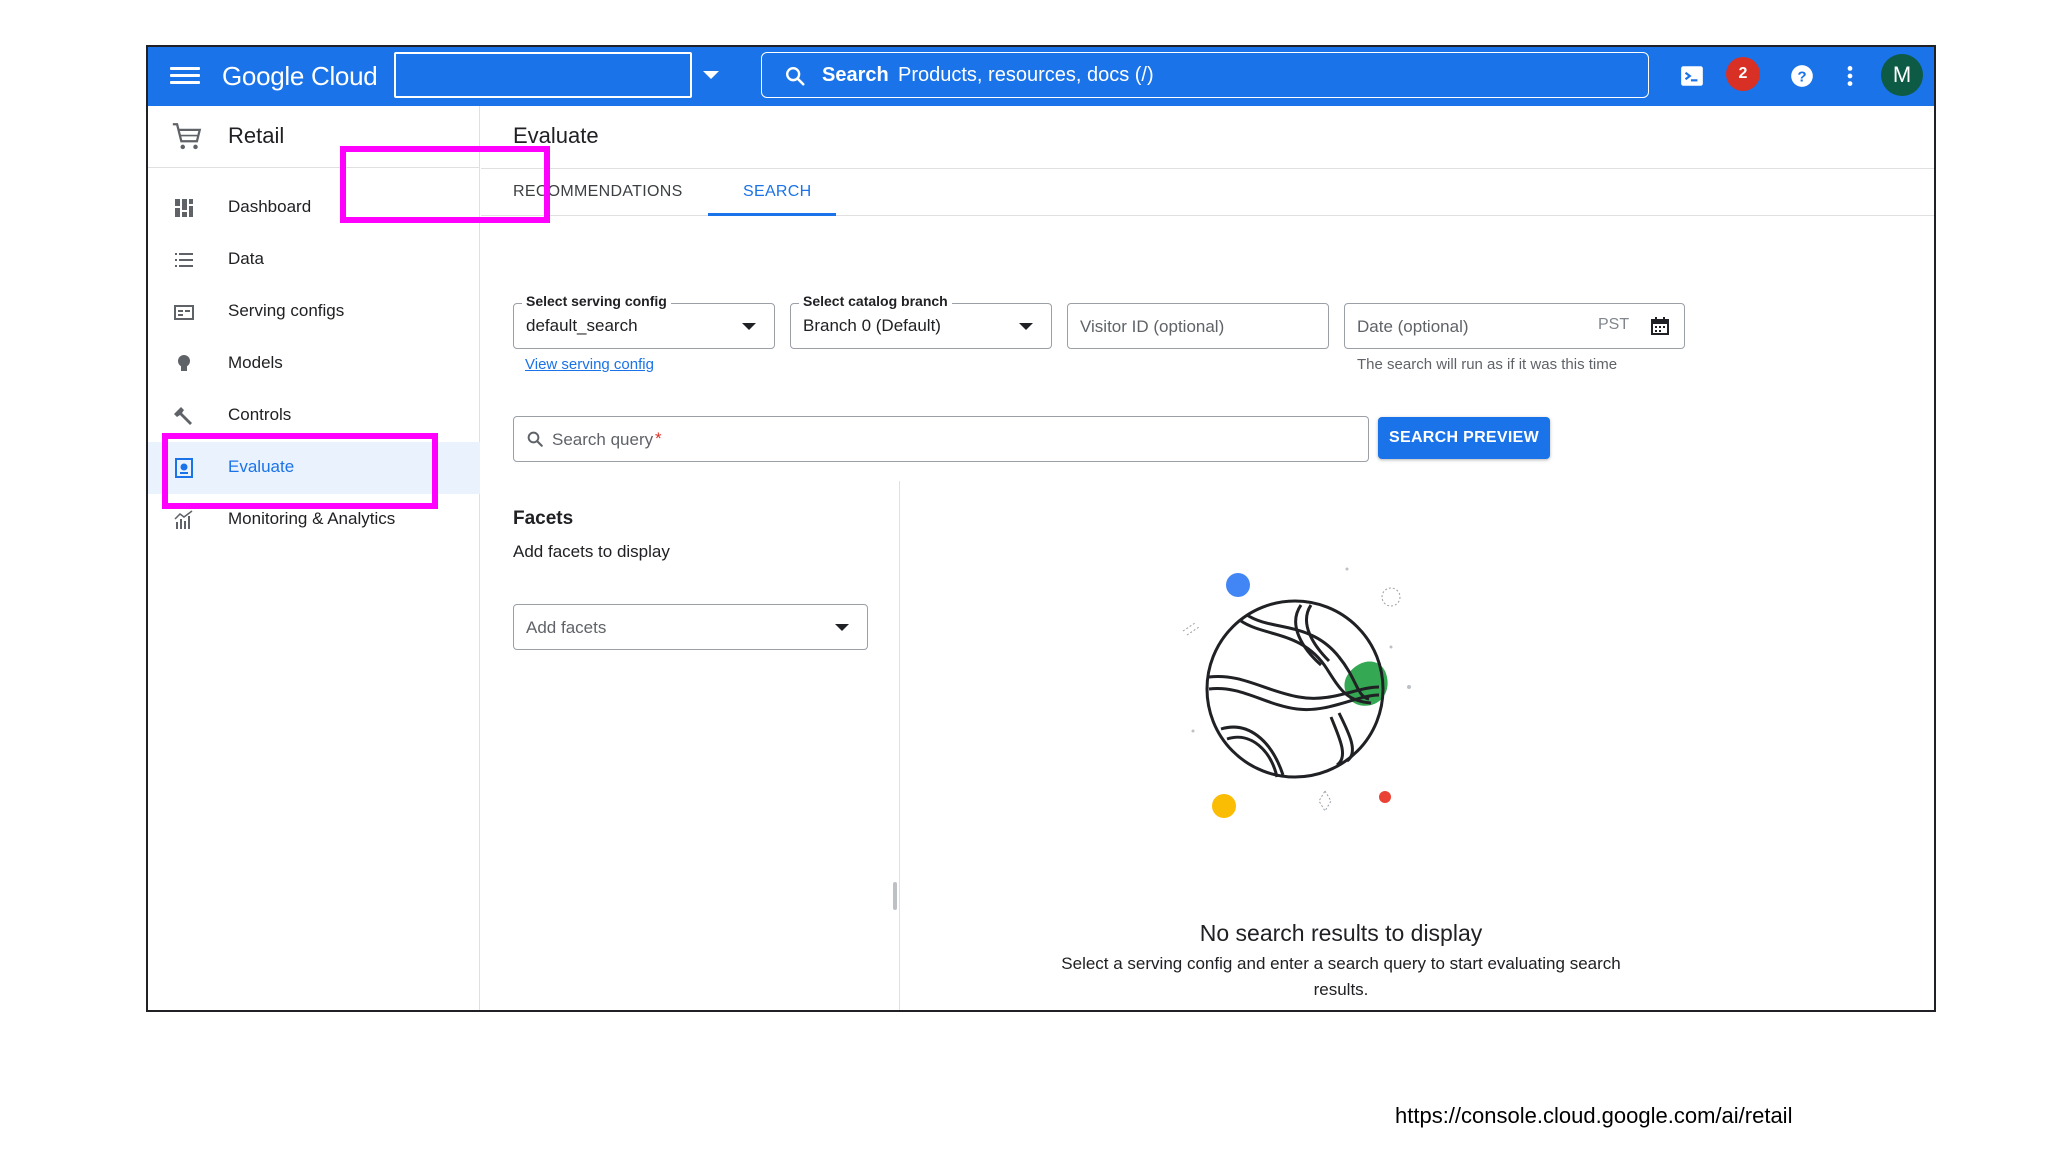 This screenshot has height=1152, width=2048. What do you see at coordinates (690, 745) in the screenshot?
I see `facets-pane: Facets Add facets to display Add facets` at bounding box center [690, 745].